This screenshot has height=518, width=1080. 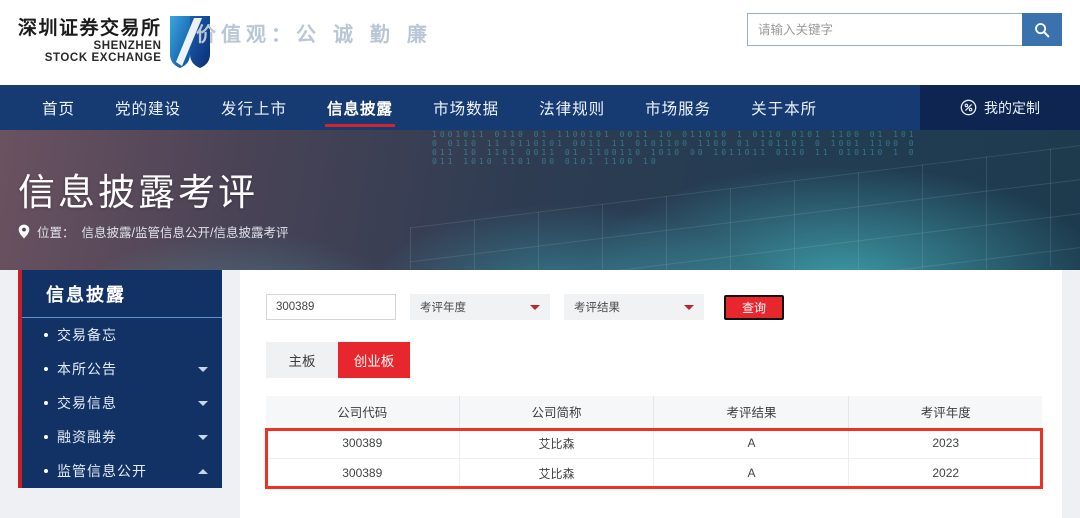 I want to click on evaluation-year-value: 考评年度, so click(x=443, y=308).